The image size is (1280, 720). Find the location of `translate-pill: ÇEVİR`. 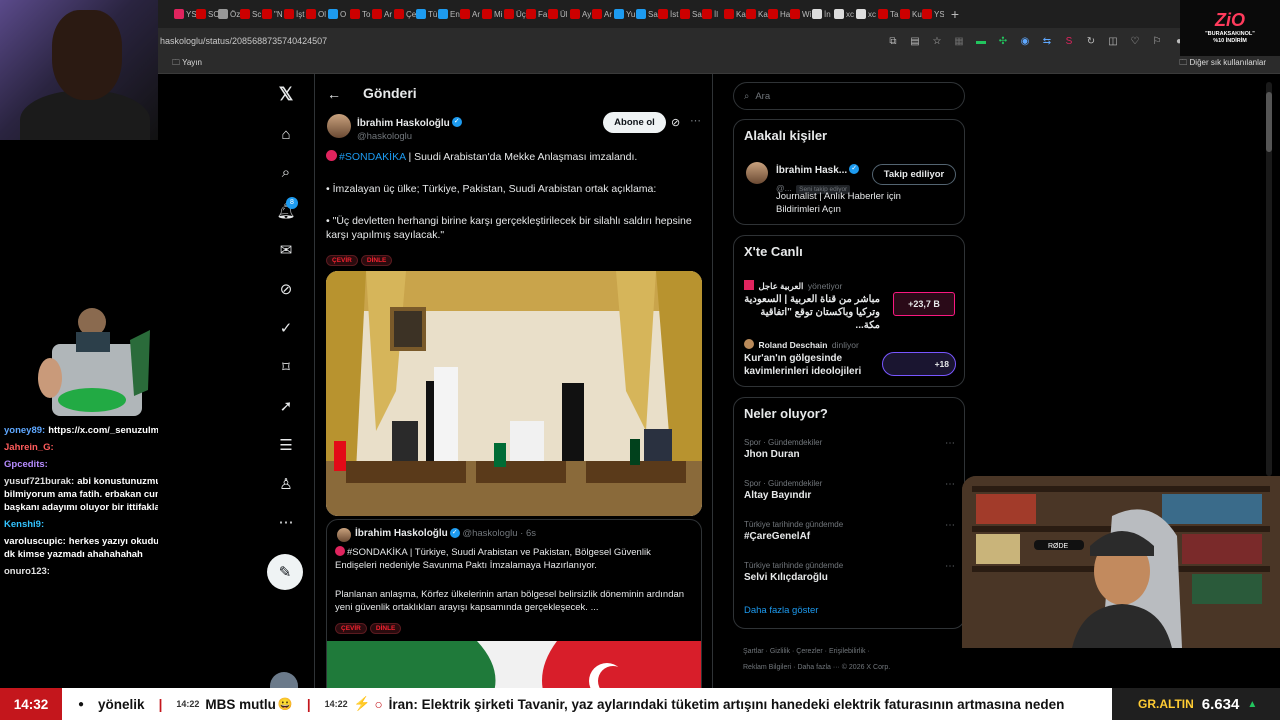

translate-pill: ÇEVİR is located at coordinates (342, 260).